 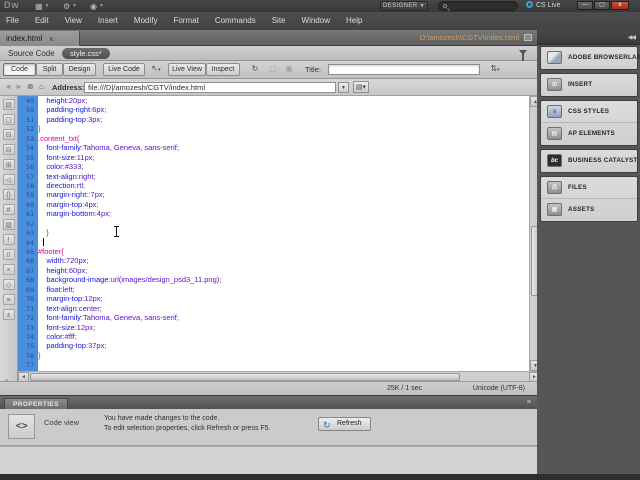 What do you see at coordinates (13, 21) in the screenshot?
I see `menu-file: File` at bounding box center [13, 21].